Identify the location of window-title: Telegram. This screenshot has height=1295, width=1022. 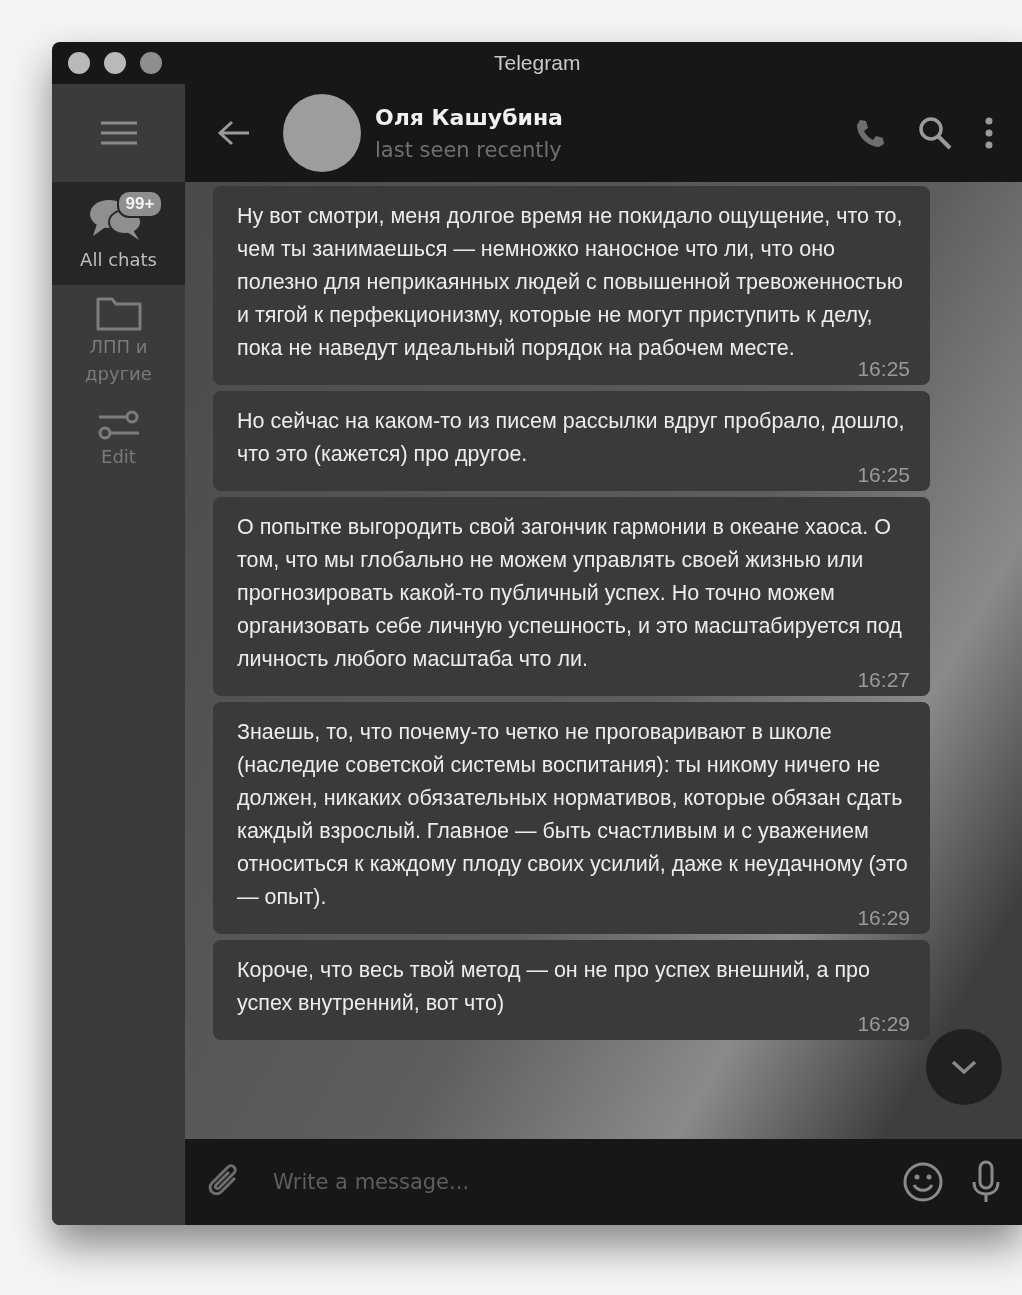
(537, 63).